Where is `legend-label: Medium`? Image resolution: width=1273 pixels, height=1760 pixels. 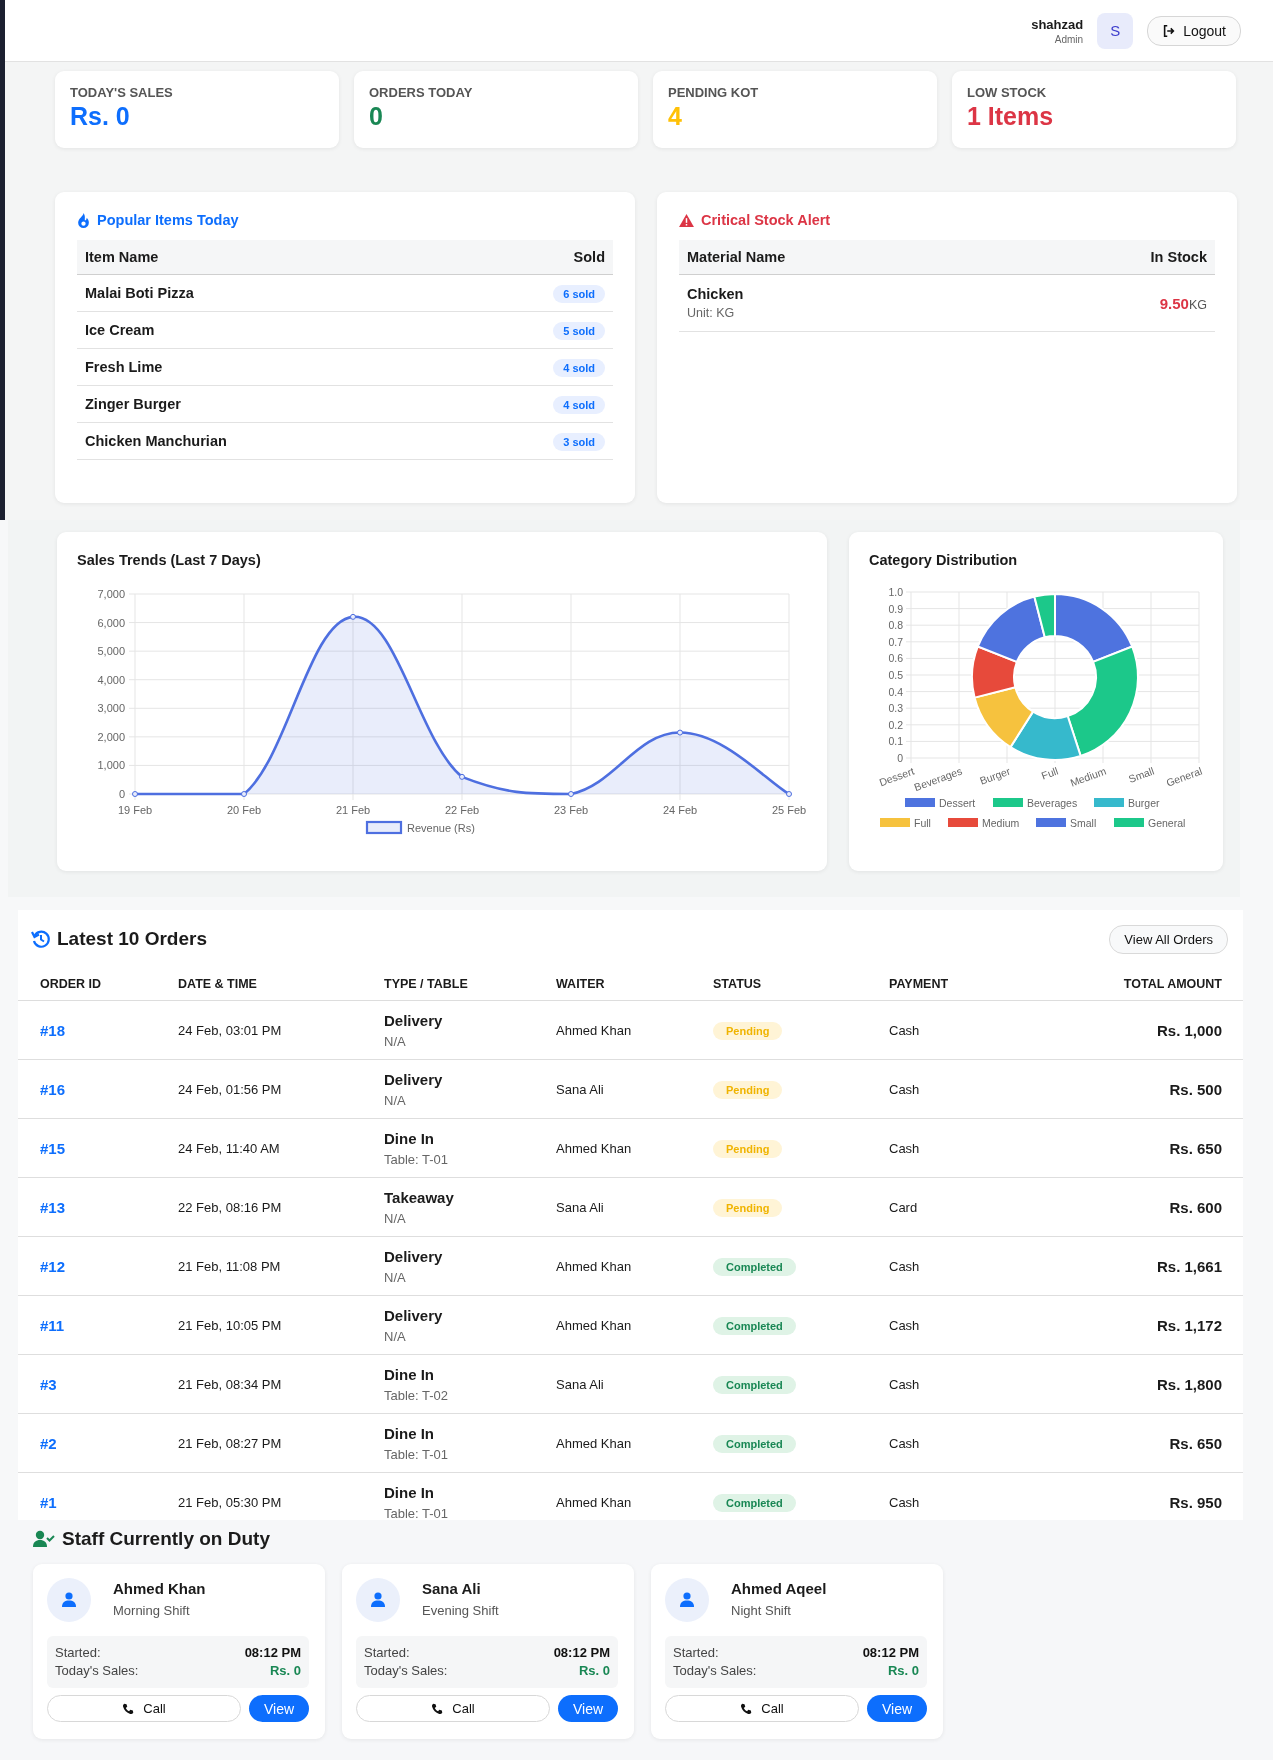
legend-label: Medium is located at coordinates (1001, 823).